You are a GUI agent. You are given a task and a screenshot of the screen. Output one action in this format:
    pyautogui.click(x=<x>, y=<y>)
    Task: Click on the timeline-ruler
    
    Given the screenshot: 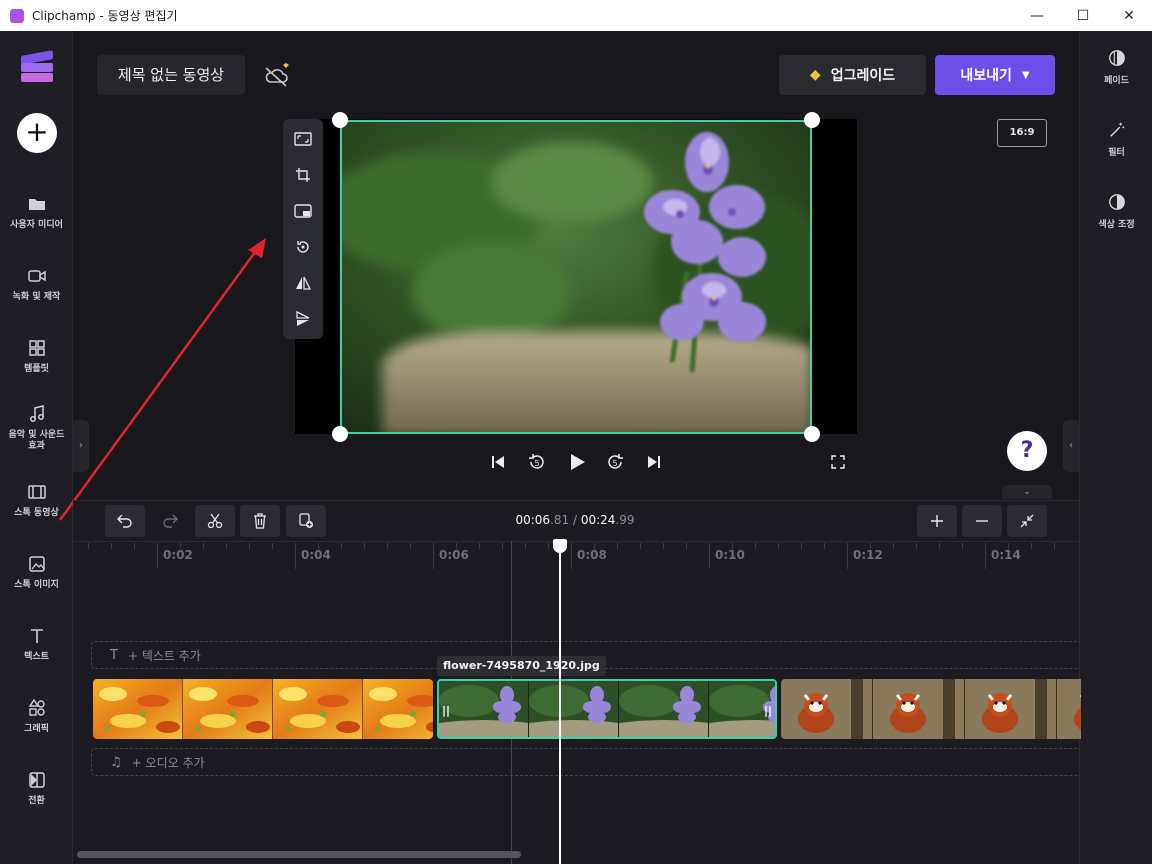 What is the action you would take?
    pyautogui.click(x=576, y=556)
    